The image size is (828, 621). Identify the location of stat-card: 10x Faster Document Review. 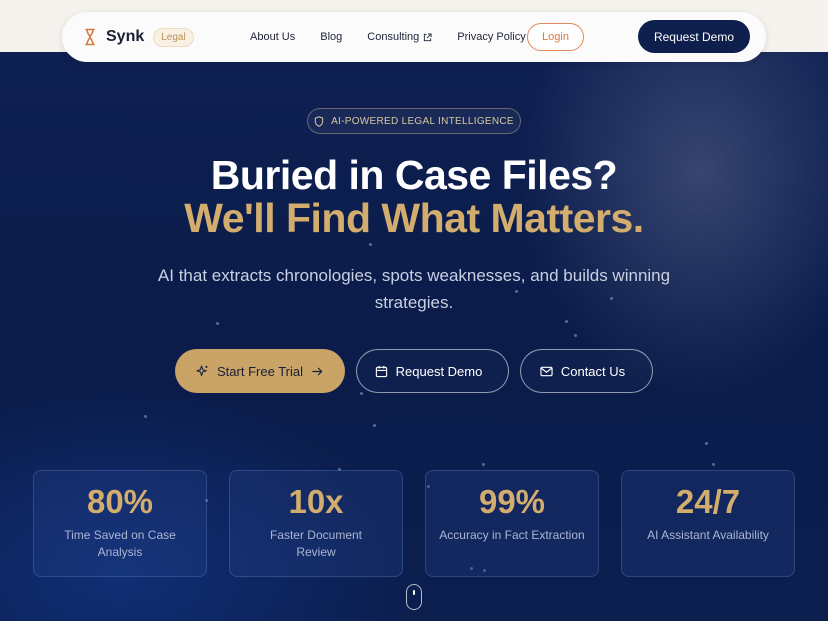
(316, 523).